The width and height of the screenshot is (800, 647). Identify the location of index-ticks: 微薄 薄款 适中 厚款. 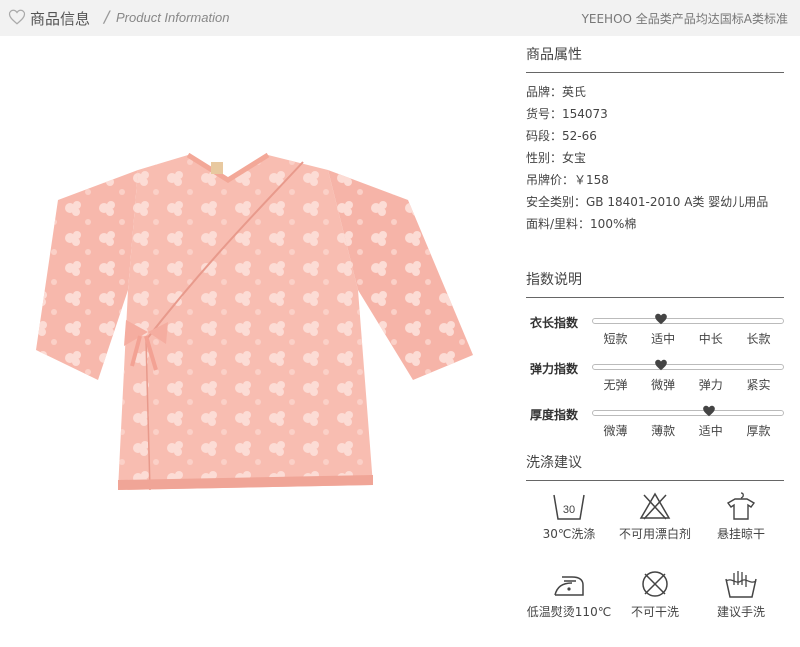
(687, 430).